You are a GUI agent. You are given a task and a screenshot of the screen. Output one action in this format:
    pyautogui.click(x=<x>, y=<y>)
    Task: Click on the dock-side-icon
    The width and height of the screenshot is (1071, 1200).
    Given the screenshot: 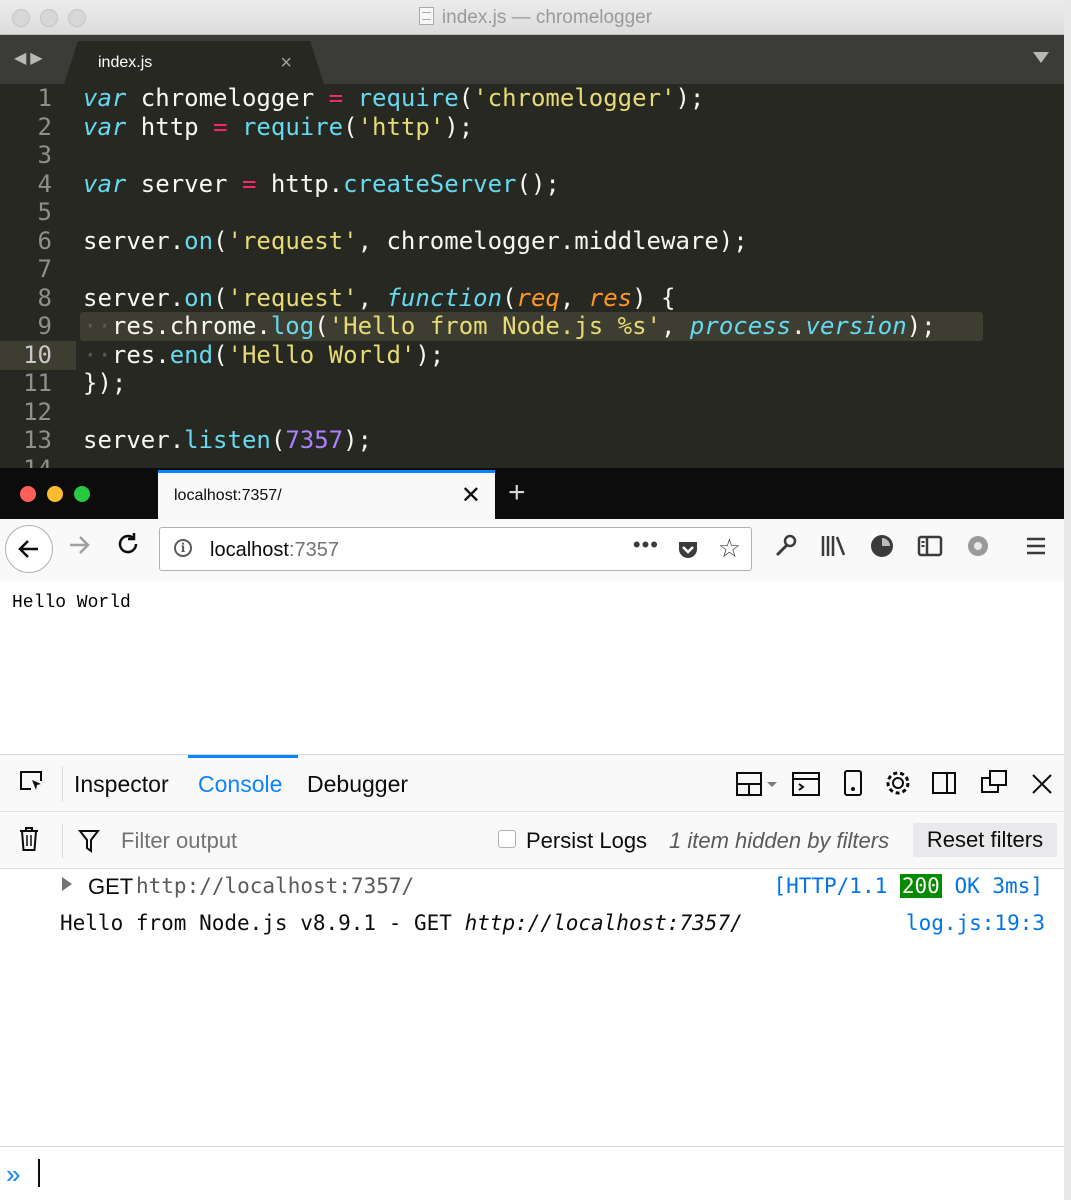 What is the action you would take?
    pyautogui.click(x=944, y=783)
    